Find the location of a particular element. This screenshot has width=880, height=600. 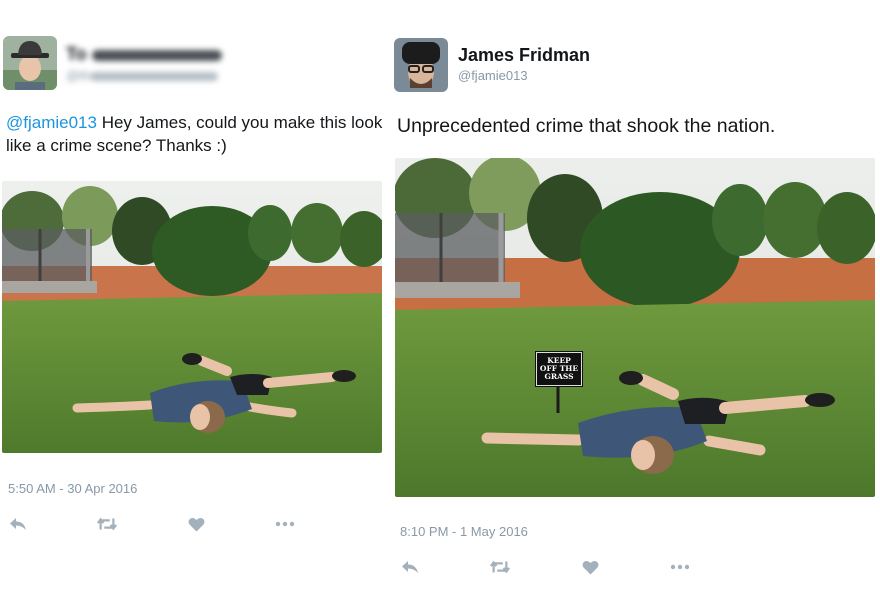

mention-link: @fjamie013 is located at coordinates (51, 122).